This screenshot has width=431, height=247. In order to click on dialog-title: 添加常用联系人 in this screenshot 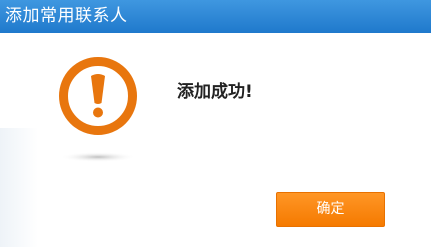, I will do `click(66, 16)`.